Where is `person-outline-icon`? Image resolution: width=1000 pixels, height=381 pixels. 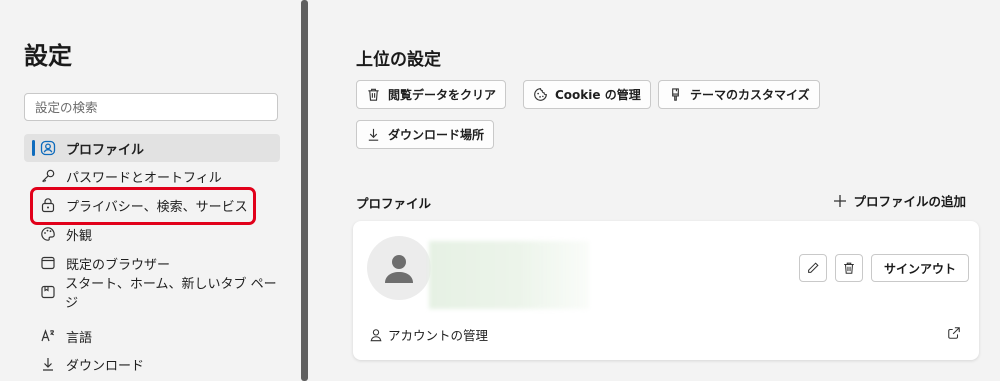
person-outline-icon is located at coordinates (376, 335).